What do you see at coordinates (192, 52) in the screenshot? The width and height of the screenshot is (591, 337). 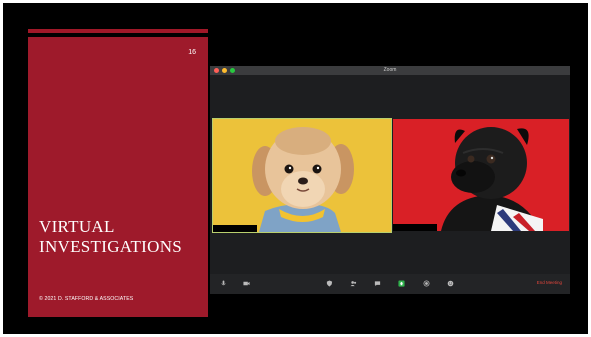 I see `slide-number: 16` at bounding box center [192, 52].